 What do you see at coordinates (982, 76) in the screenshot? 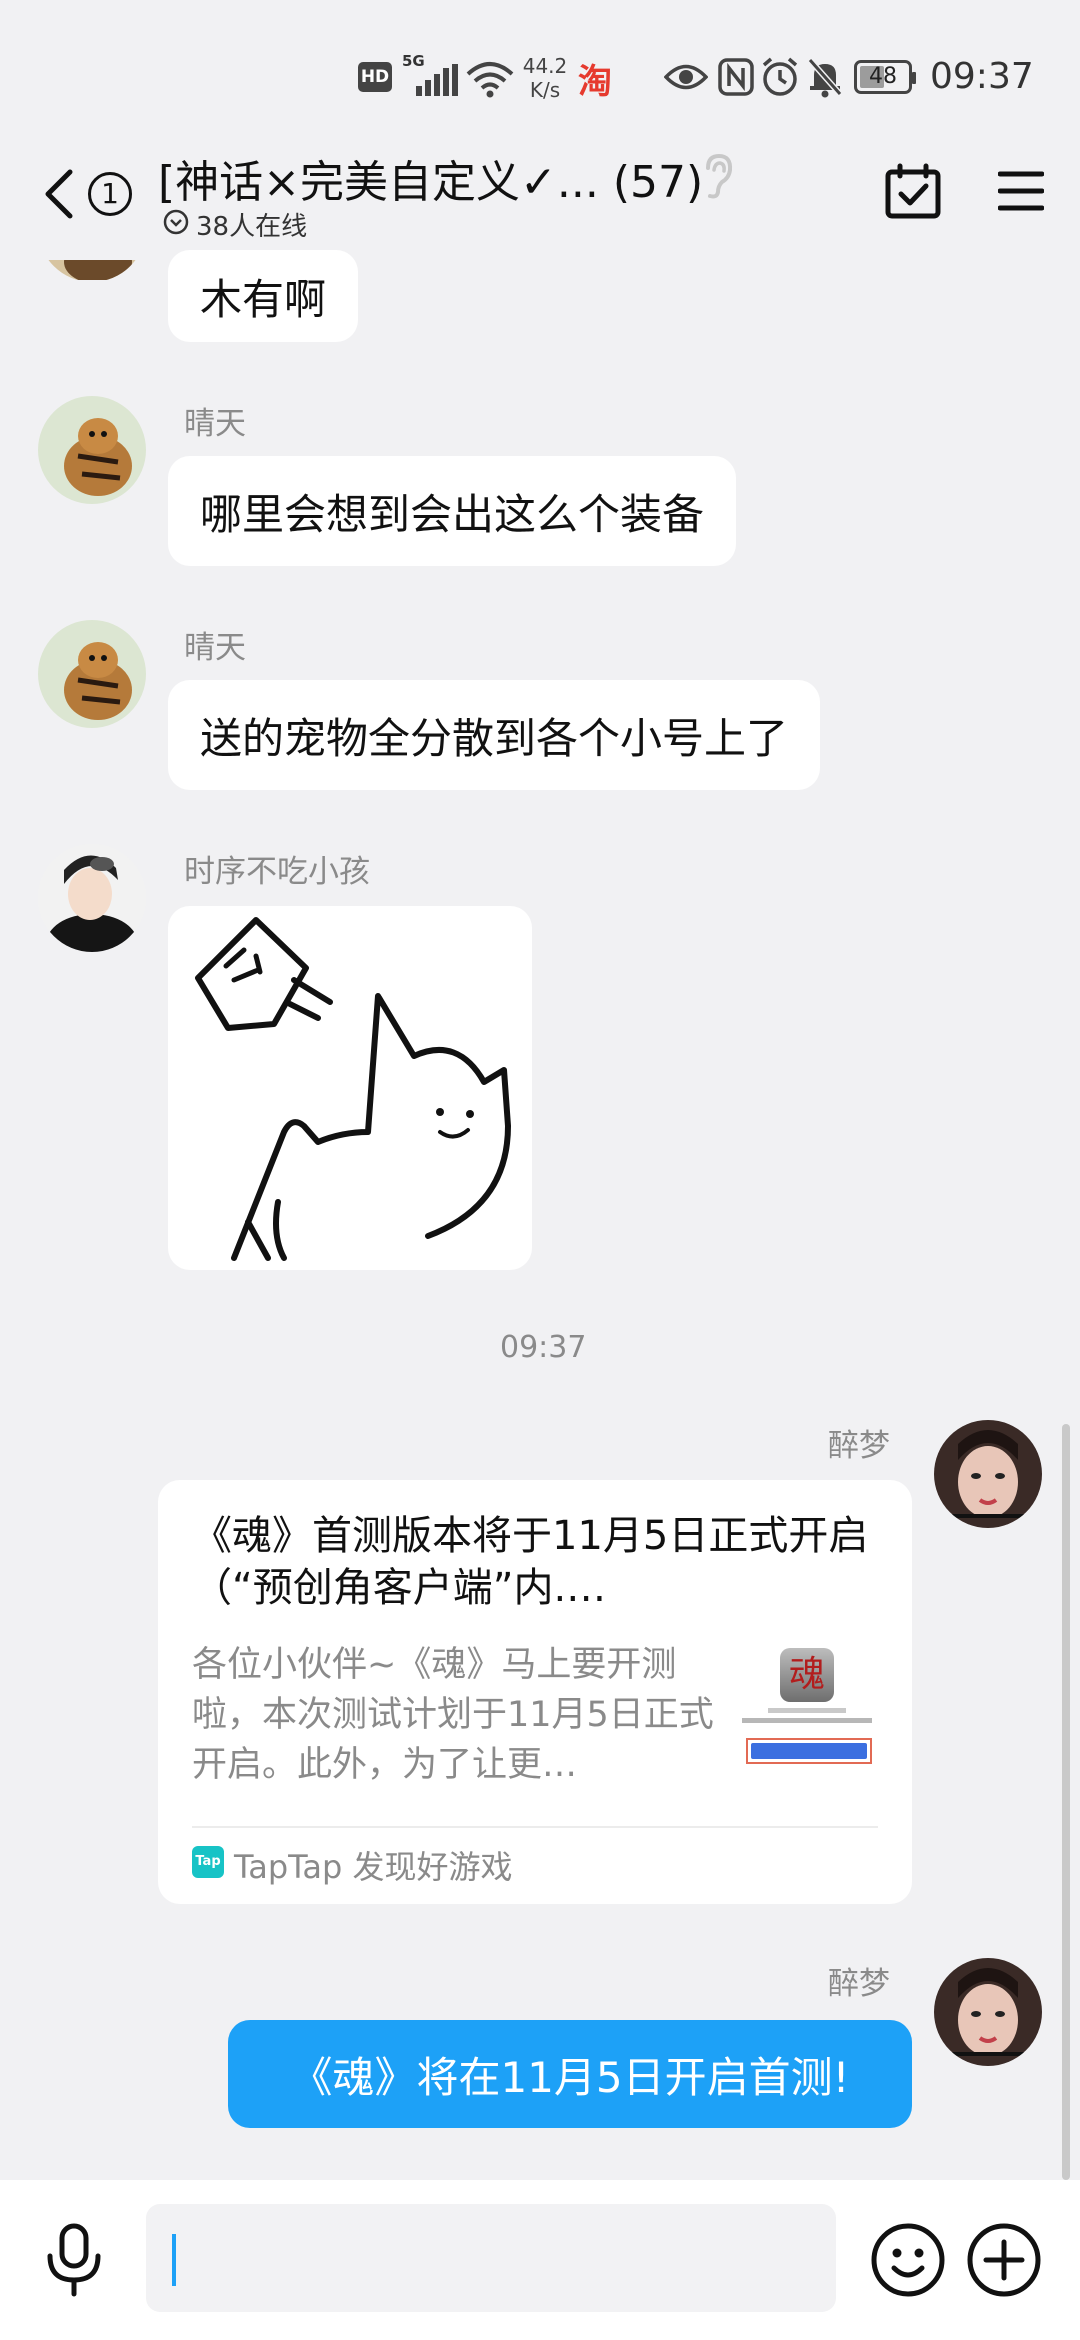
I see `clock: 09:37` at bounding box center [982, 76].